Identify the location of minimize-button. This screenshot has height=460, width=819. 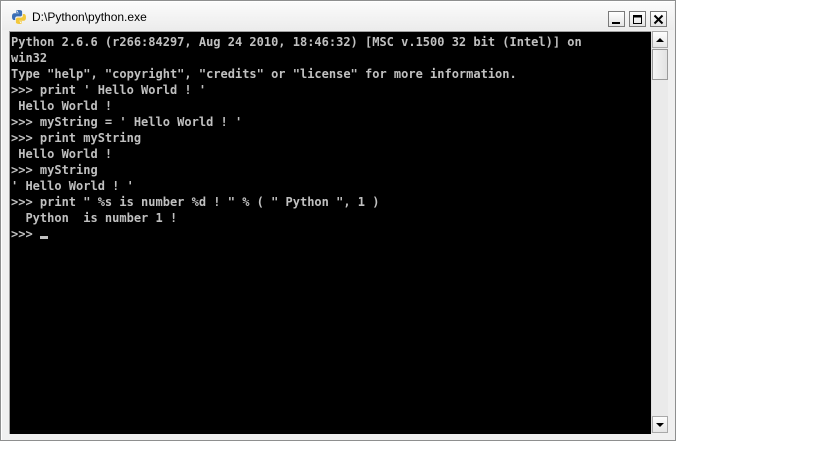
(616, 19).